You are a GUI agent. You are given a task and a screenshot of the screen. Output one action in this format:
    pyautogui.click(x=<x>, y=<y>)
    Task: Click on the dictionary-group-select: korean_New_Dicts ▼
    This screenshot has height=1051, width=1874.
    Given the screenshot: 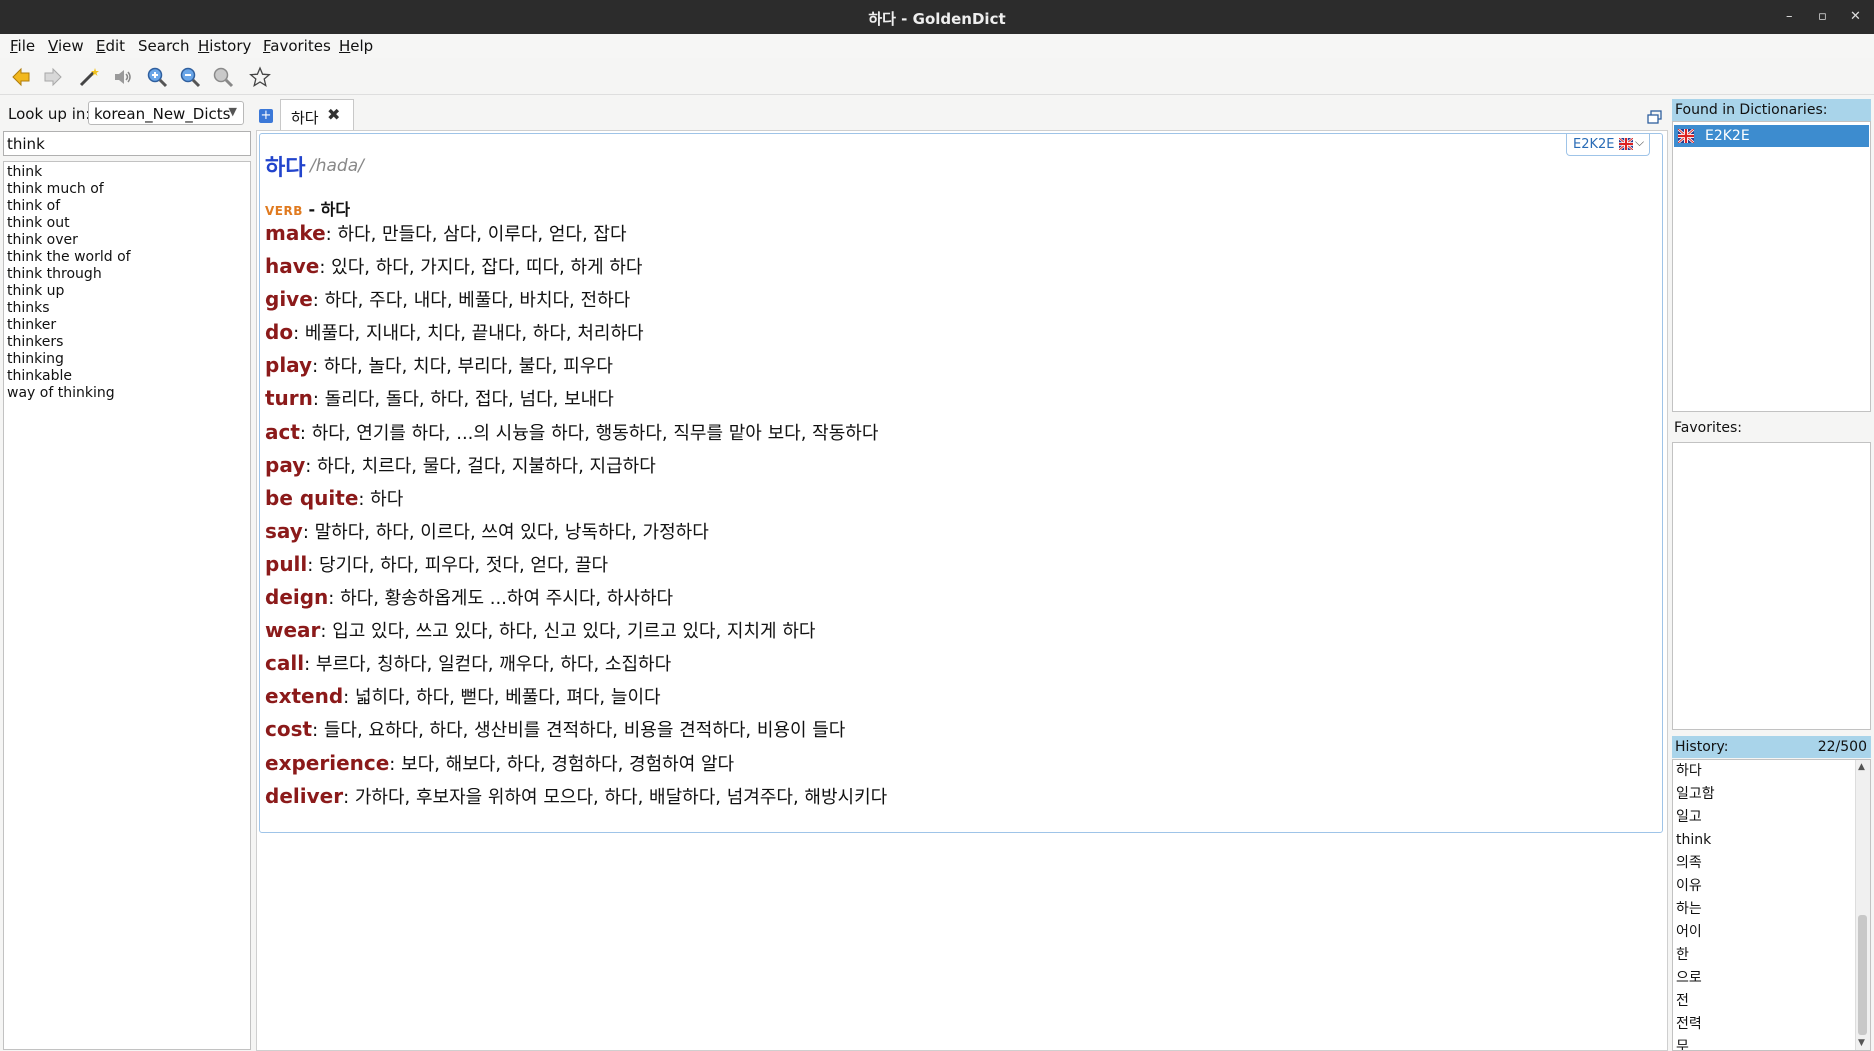 What is the action you would take?
    pyautogui.click(x=166, y=113)
    